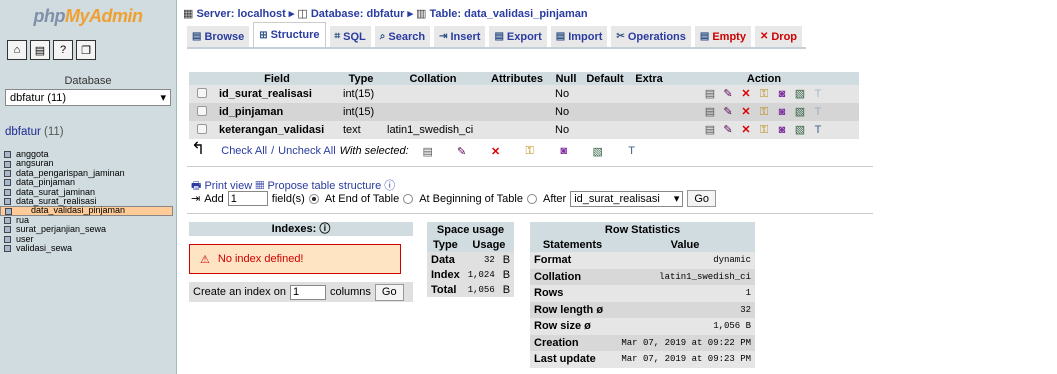 Image resolution: width=1057 pixels, height=374 pixels. What do you see at coordinates (90, 248) in the screenshot?
I see `sidebar-table-item: validasi_sewa` at bounding box center [90, 248].